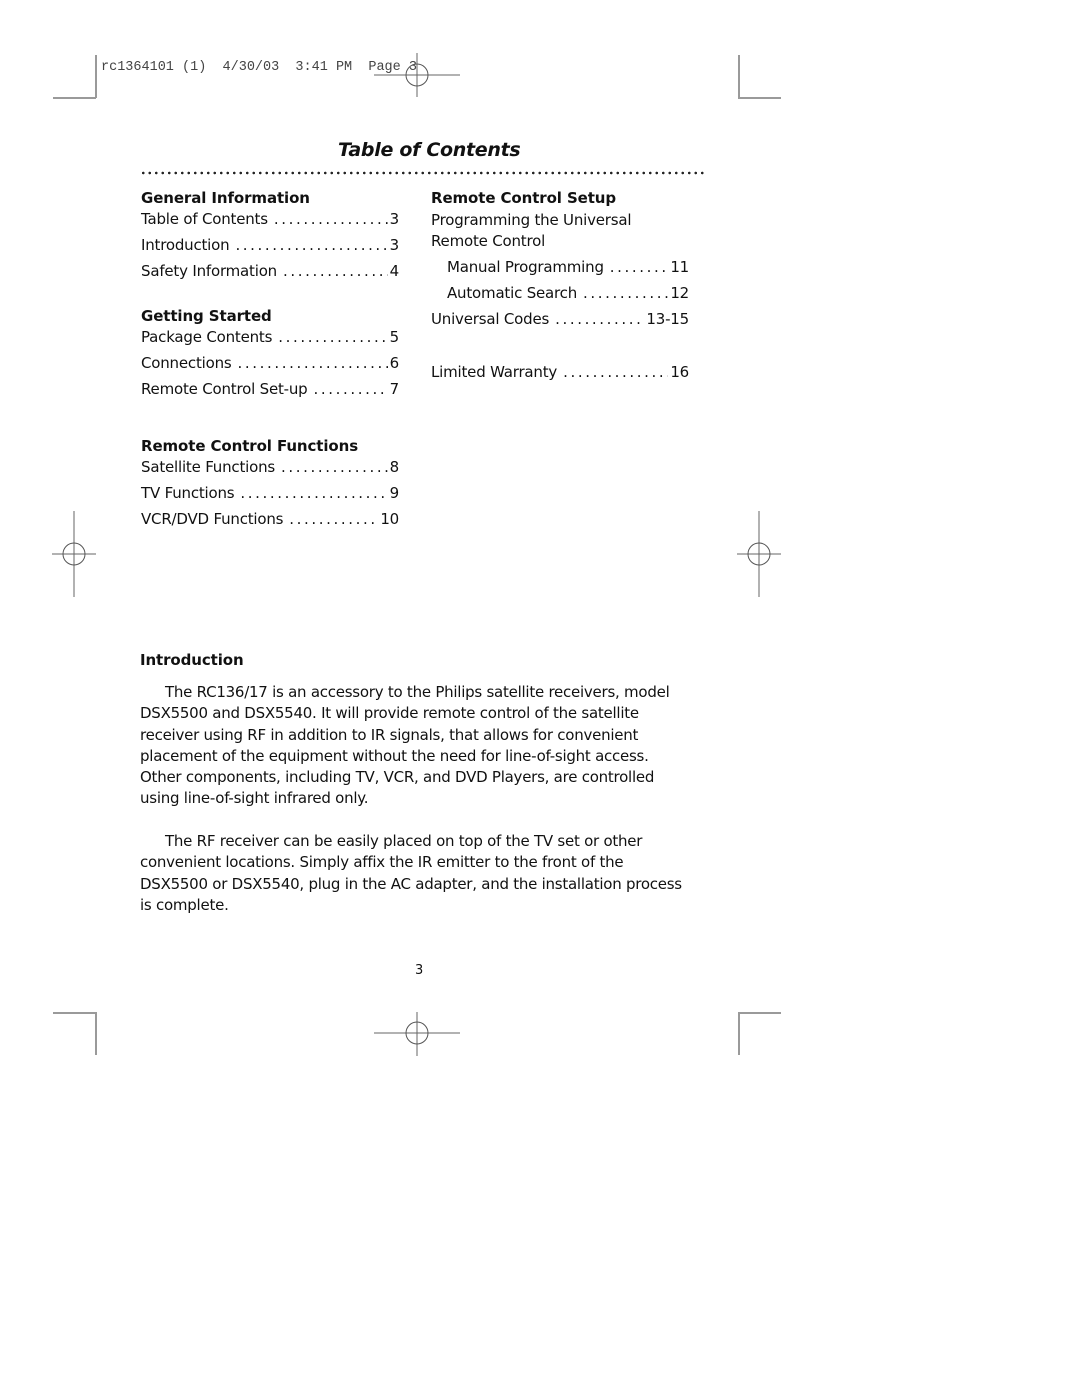 The image size is (1080, 1397). I want to click on registration-mark-left-icon, so click(74, 554).